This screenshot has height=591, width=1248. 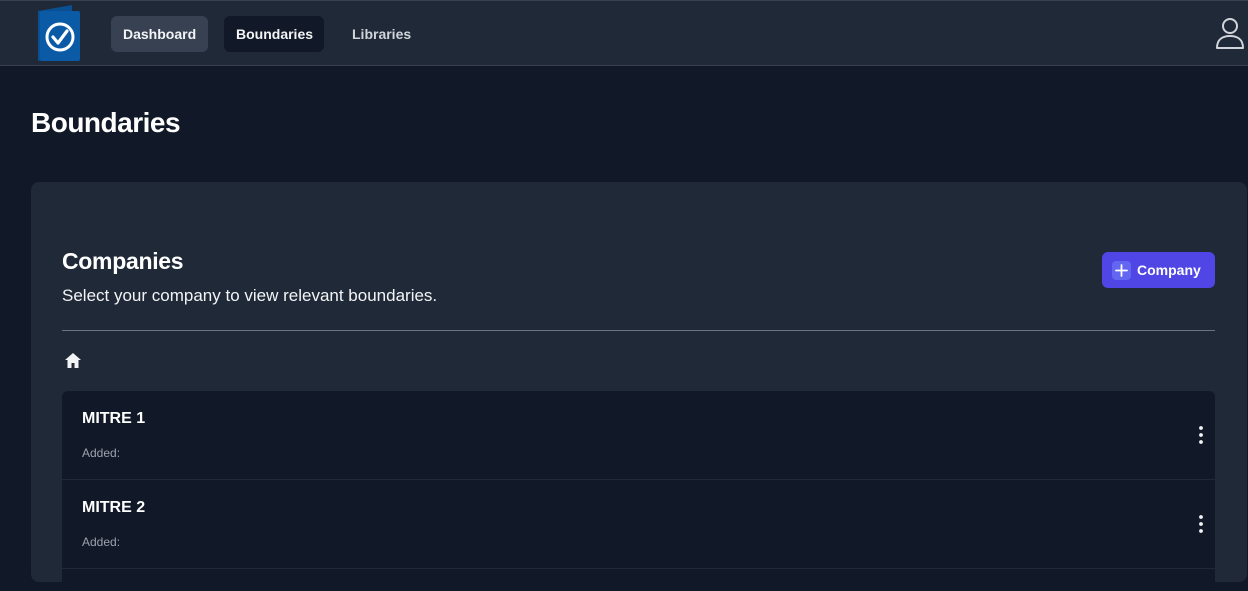 I want to click on checkmark-book-logo-icon, so click(x=58, y=33).